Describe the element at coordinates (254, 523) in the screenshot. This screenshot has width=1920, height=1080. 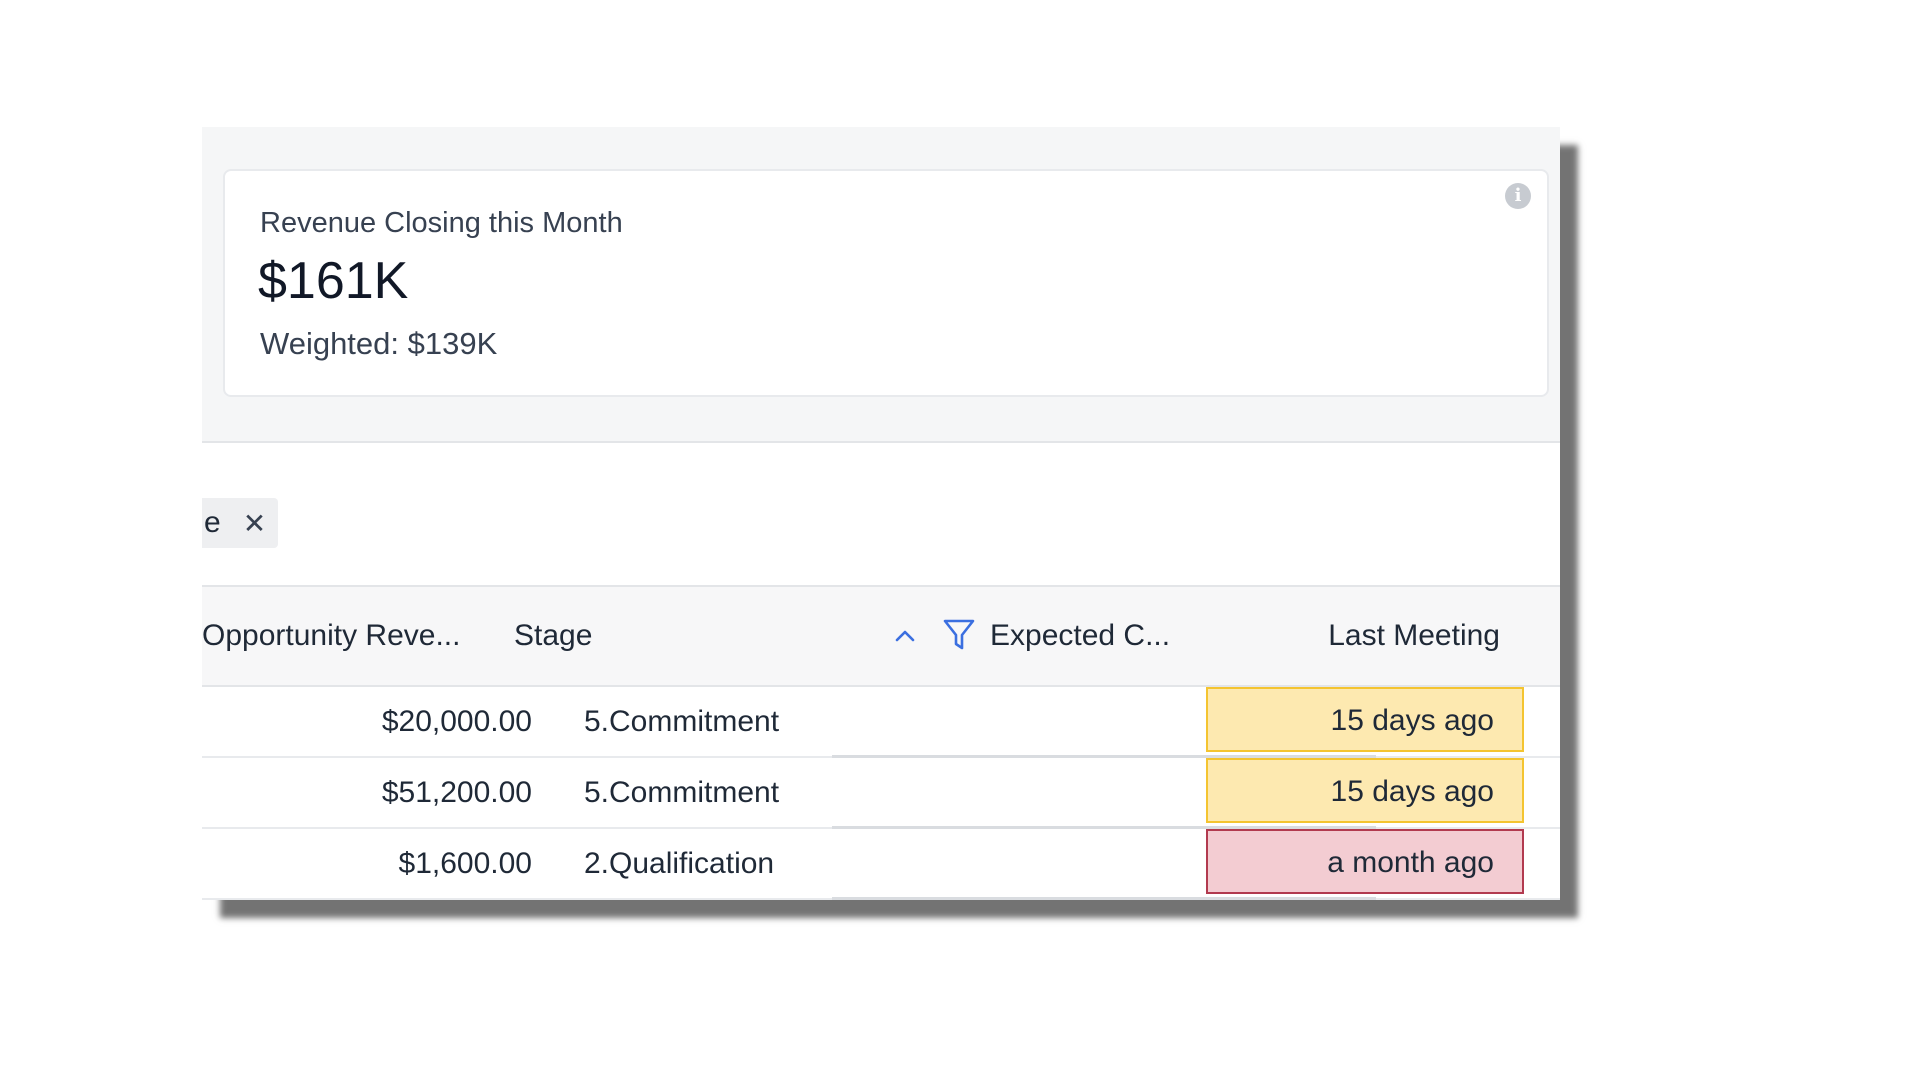
I see `close-icon: ✕` at that location.